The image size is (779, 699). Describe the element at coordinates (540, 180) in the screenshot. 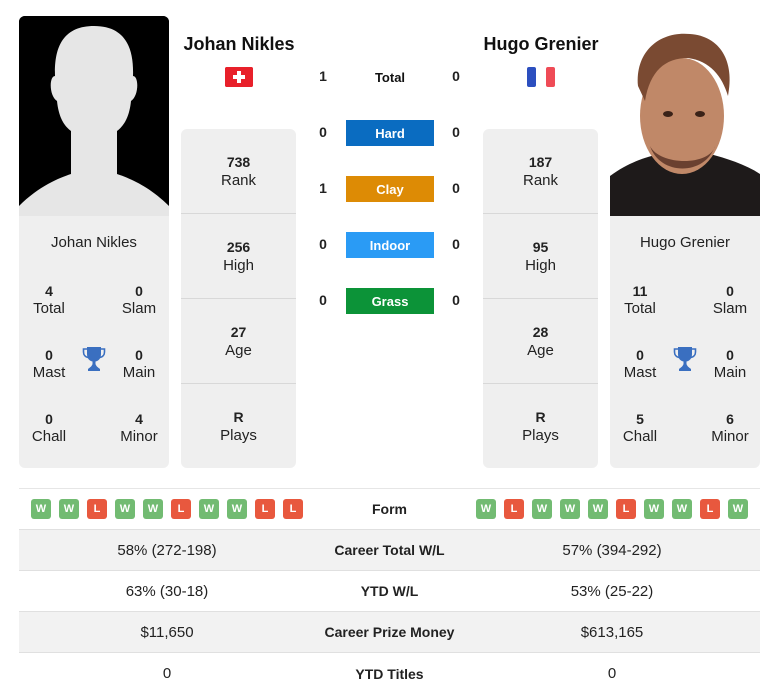

I see `rank-label: Rank` at that location.